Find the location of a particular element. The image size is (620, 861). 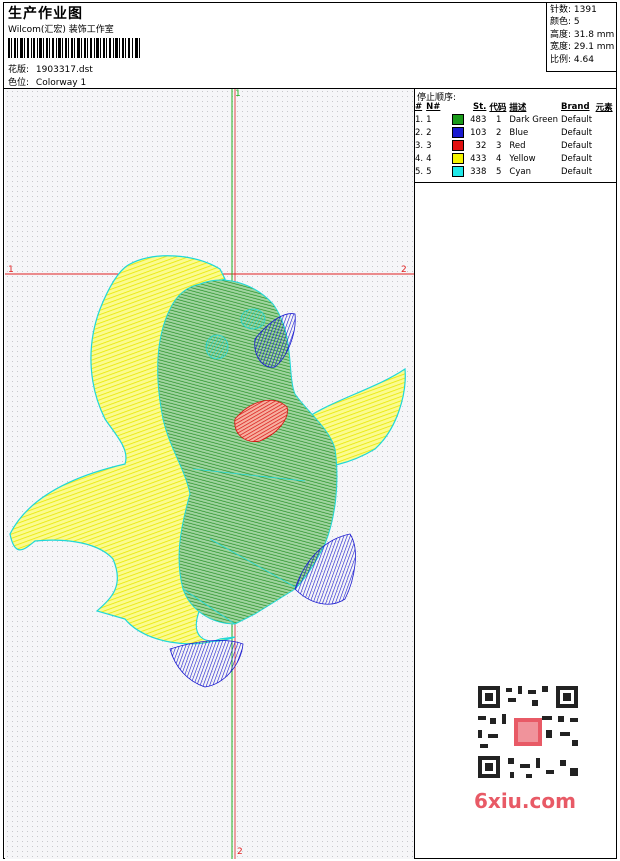

page-title: 生产作业图 is located at coordinates (45, 14).